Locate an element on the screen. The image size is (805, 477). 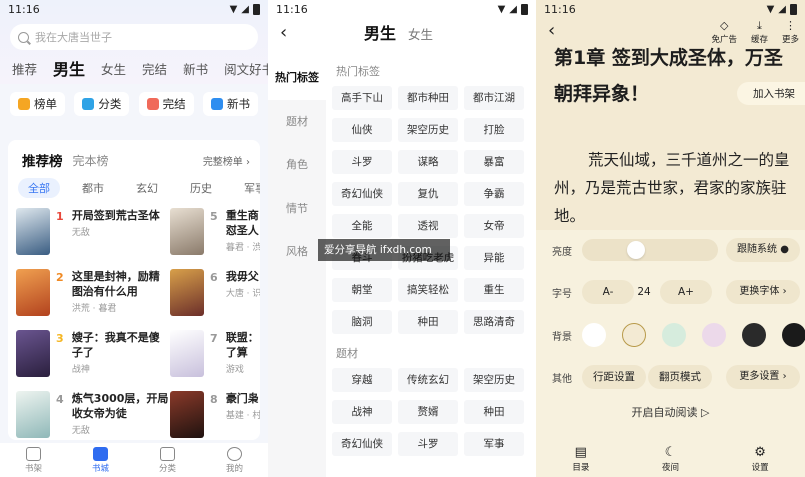
tag-chip: 谋略 is located at coordinates (428, 162).